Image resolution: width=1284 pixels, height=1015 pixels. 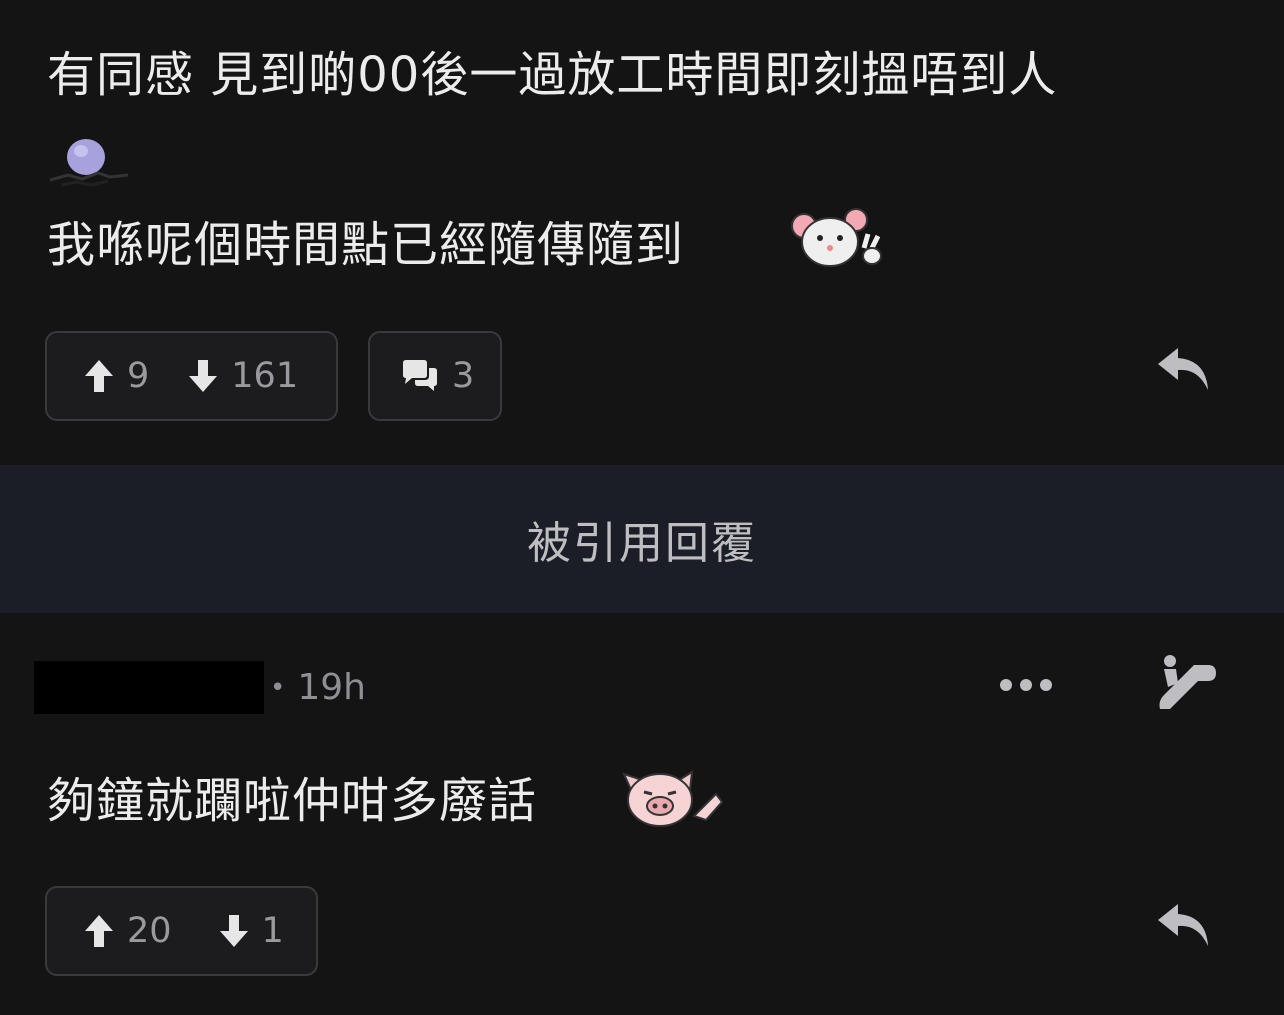 What do you see at coordinates (420, 375) in the screenshot?
I see `comment-bubbles-icon` at bounding box center [420, 375].